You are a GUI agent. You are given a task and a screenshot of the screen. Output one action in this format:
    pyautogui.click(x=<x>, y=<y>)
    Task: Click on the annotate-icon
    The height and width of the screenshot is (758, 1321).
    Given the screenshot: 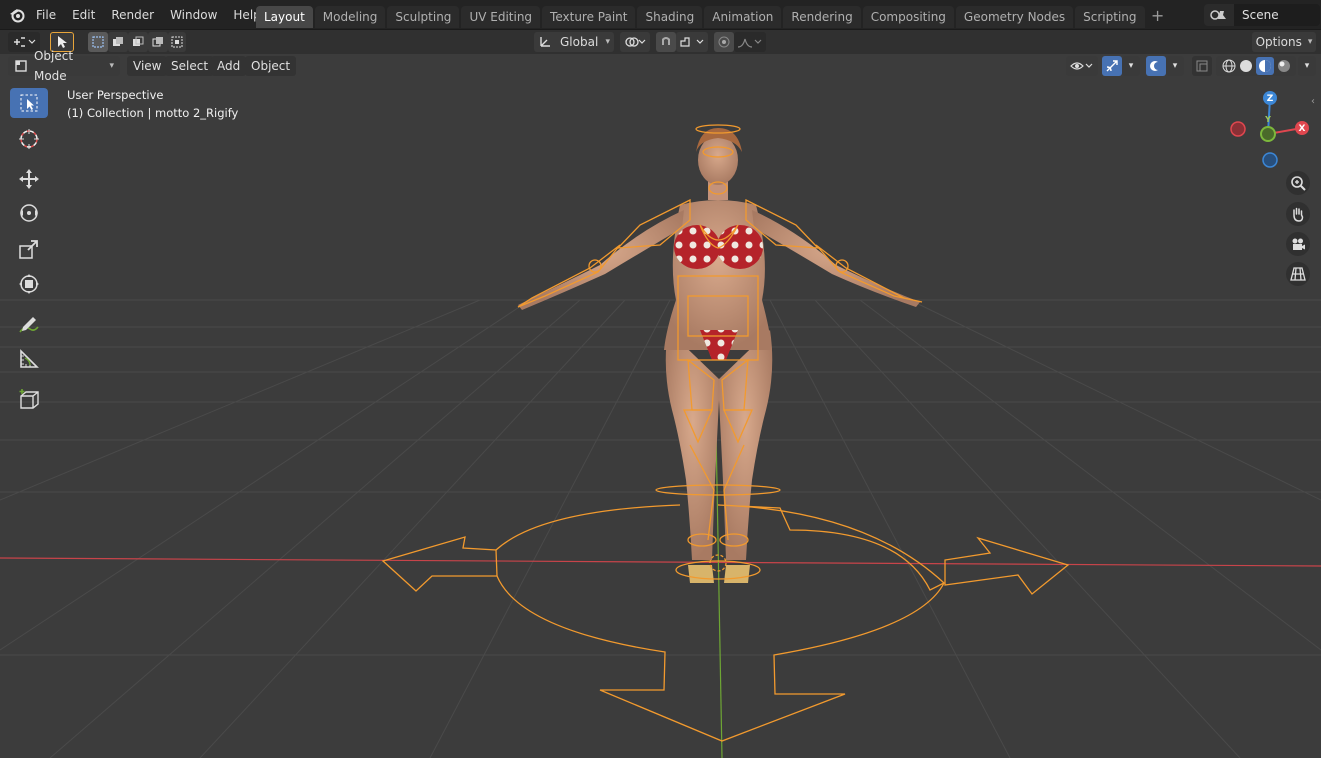 What is the action you would take?
    pyautogui.click(x=29, y=324)
    